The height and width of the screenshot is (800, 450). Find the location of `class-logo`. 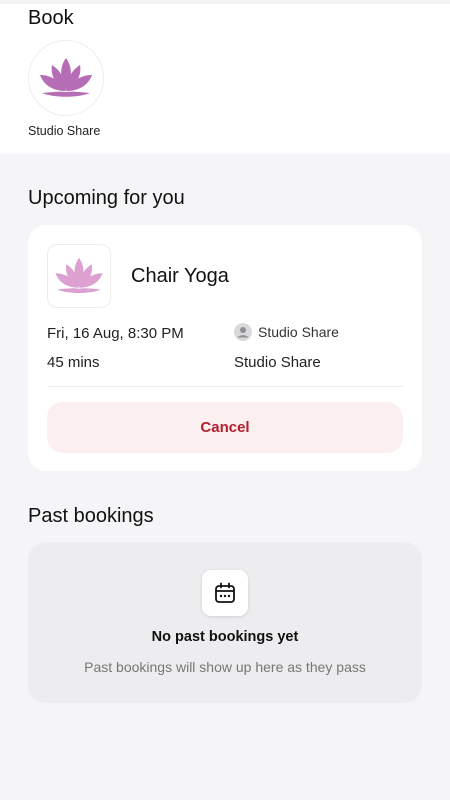

class-logo is located at coordinates (79, 276).